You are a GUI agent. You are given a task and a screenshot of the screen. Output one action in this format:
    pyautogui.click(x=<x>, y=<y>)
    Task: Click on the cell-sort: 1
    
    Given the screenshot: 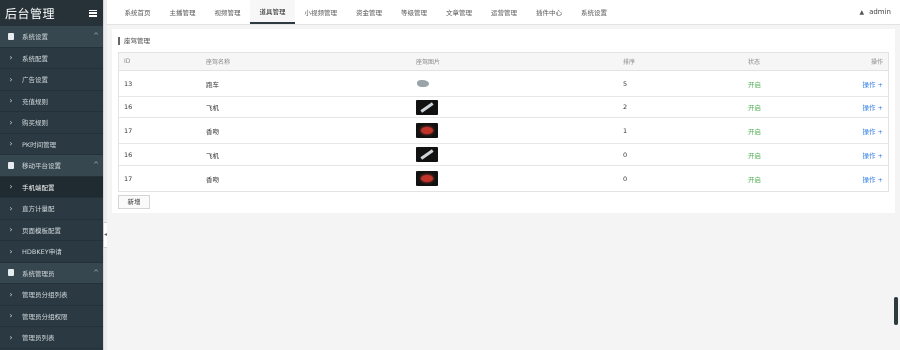 What is the action you would take?
    pyautogui.click(x=625, y=130)
    